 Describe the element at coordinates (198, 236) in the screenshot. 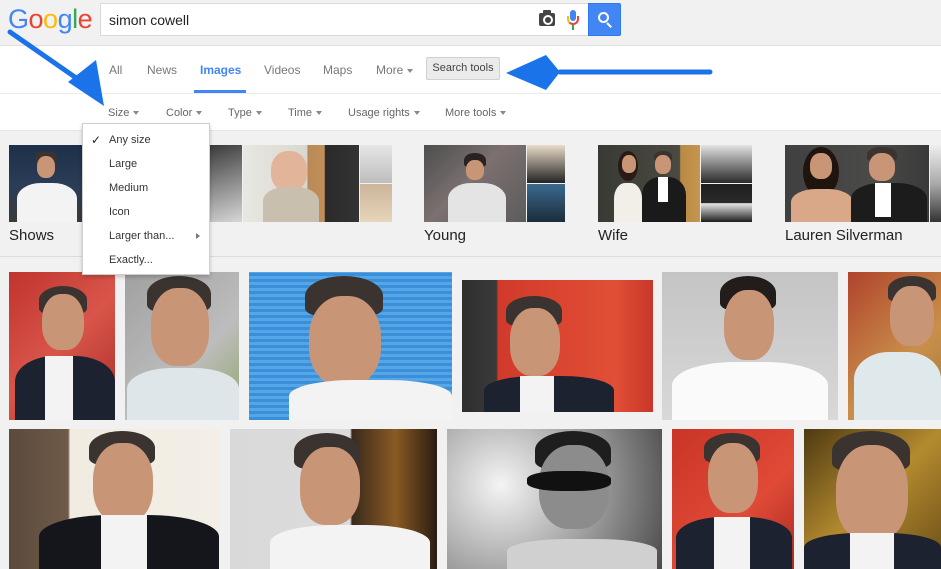

I see `submenu-arrow-icon` at that location.